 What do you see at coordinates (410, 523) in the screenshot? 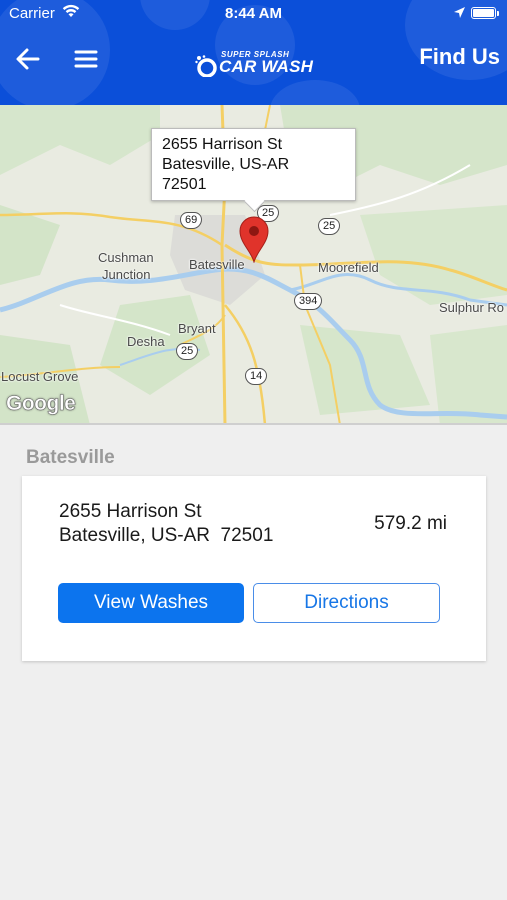
I see `distance-label: 579.2 mi` at bounding box center [410, 523].